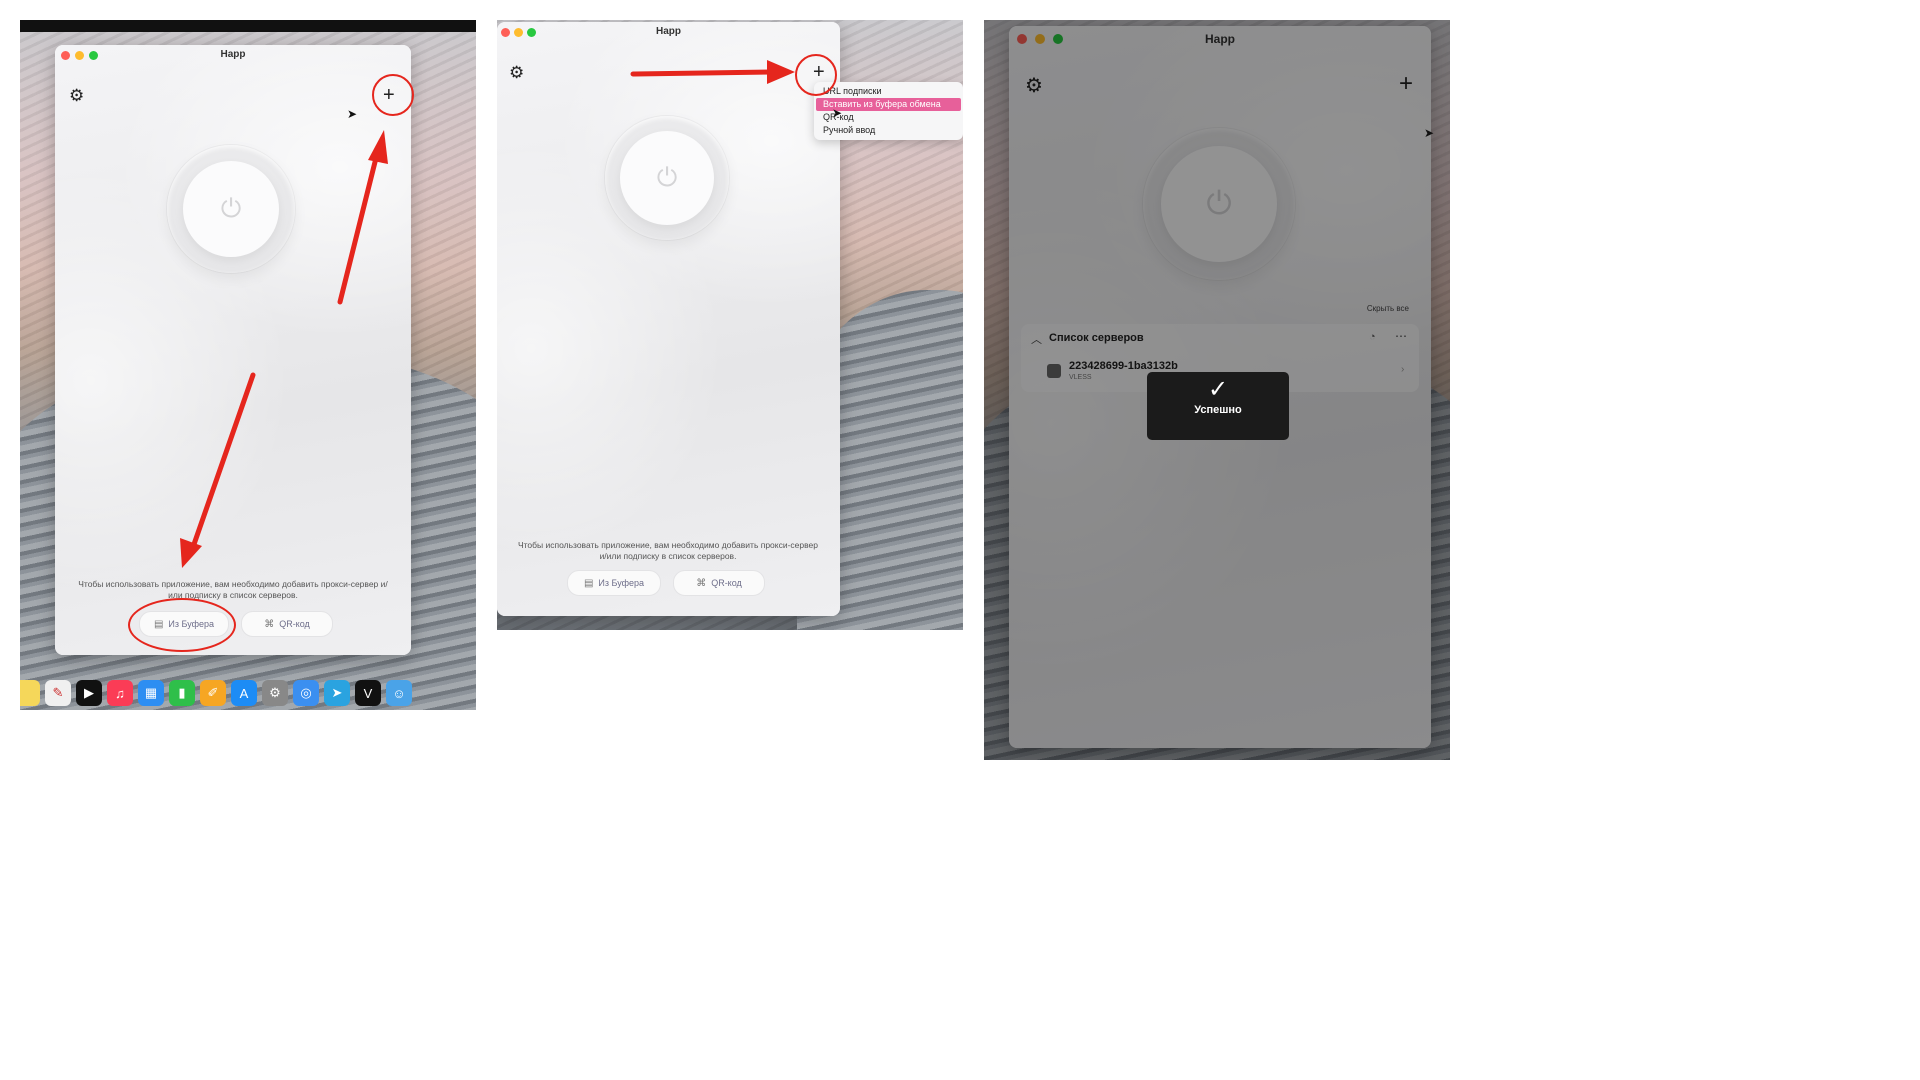  What do you see at coordinates (1218, 410) in the screenshot?
I see `toast-text: Успешно` at bounding box center [1218, 410].